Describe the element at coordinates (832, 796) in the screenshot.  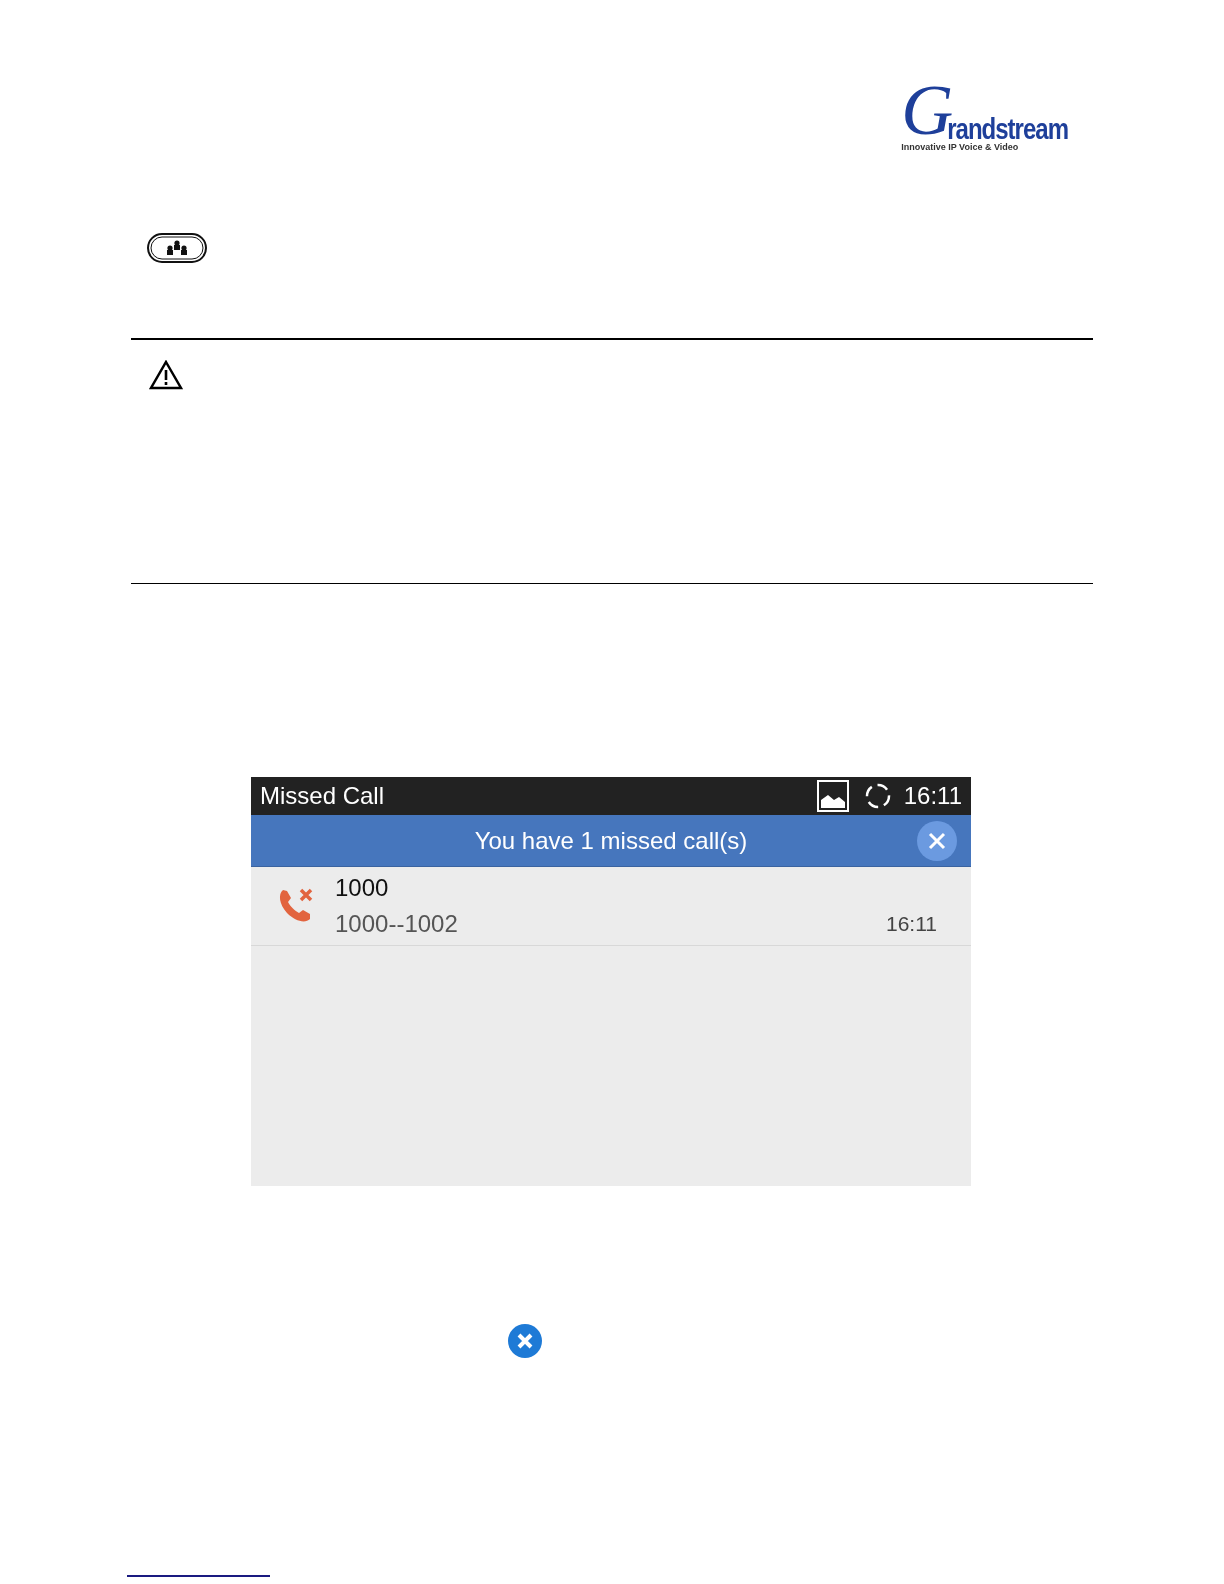
I see `image-icon` at that location.